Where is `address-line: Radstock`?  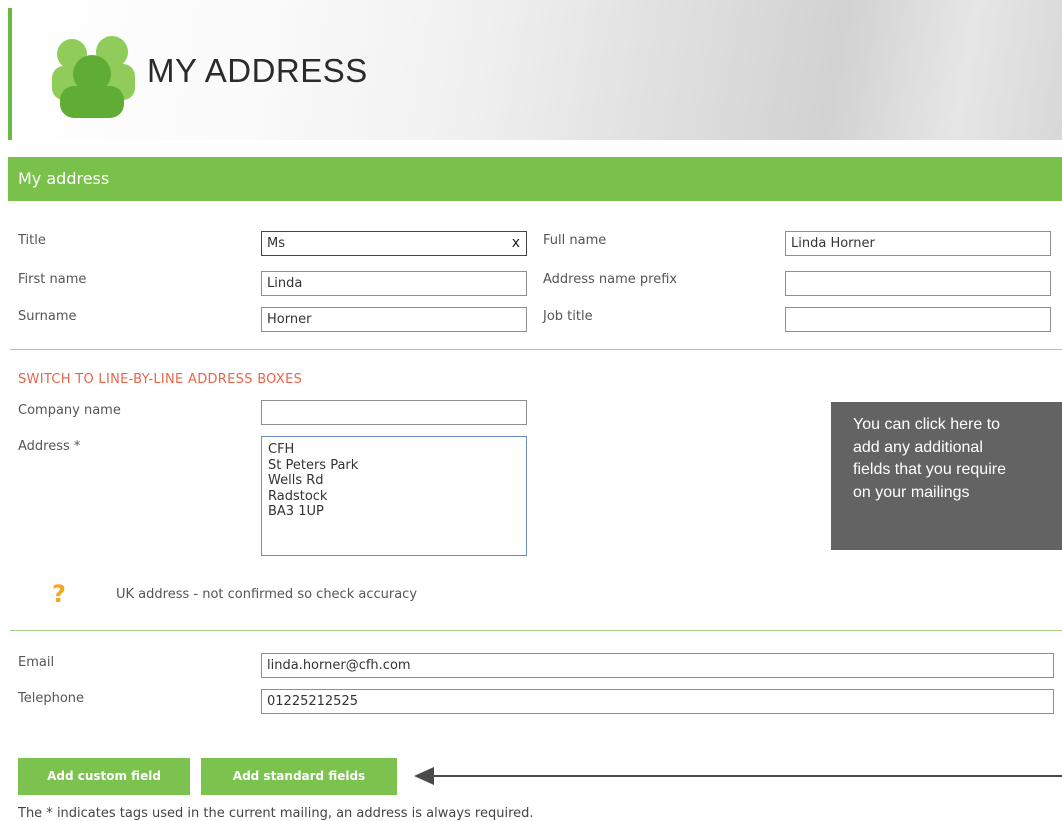 address-line: Radstock is located at coordinates (298, 496).